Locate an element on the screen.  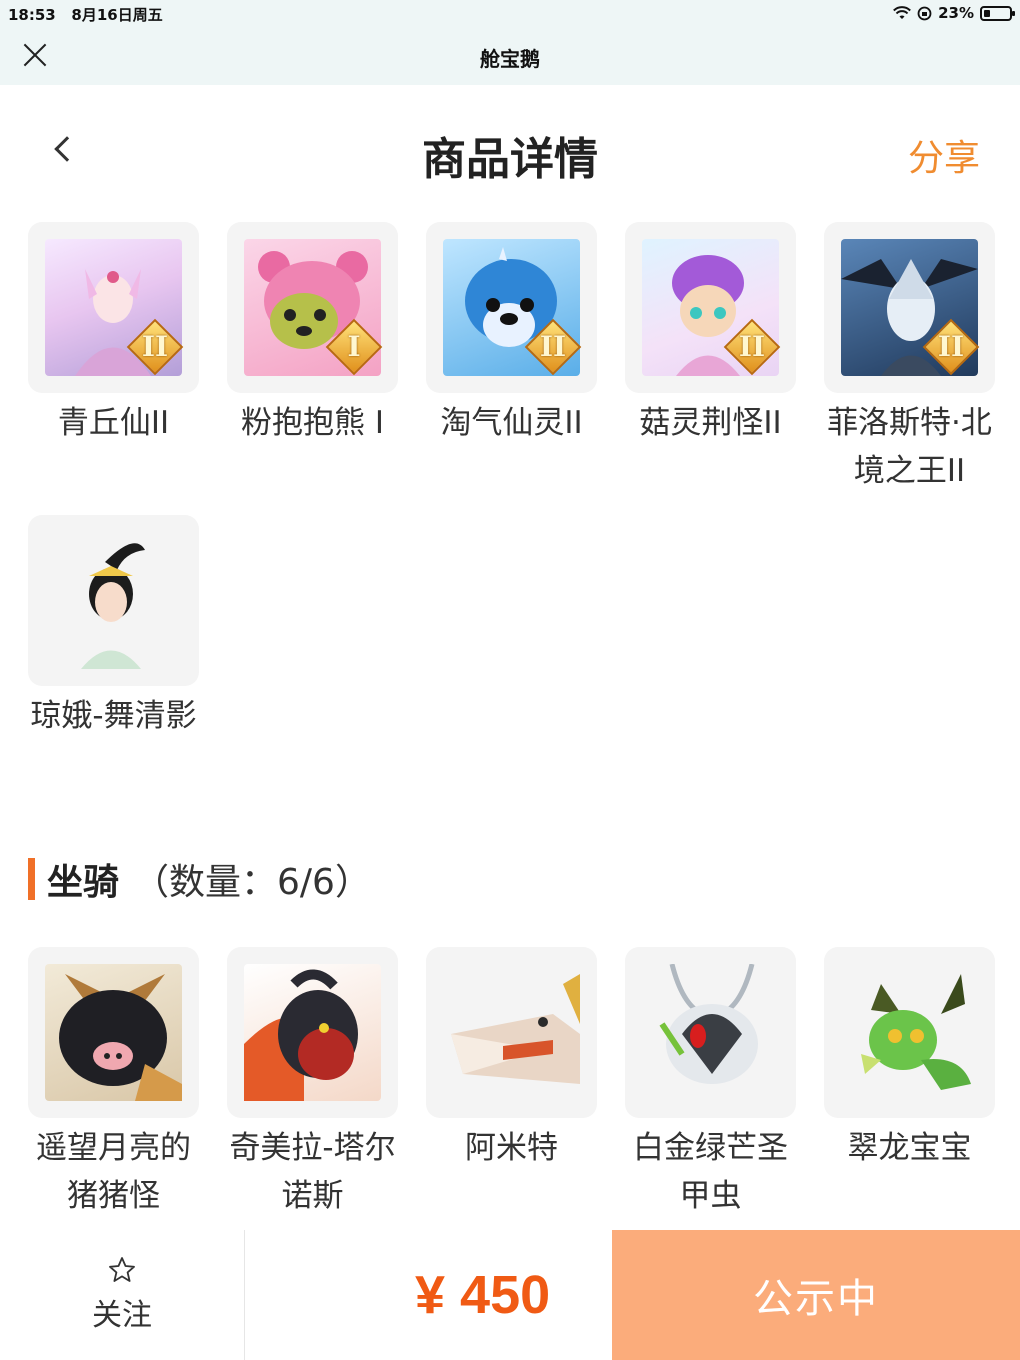
mount-name: 奇美拉-塔尔诺斯 is located at coordinates (312, 1172).